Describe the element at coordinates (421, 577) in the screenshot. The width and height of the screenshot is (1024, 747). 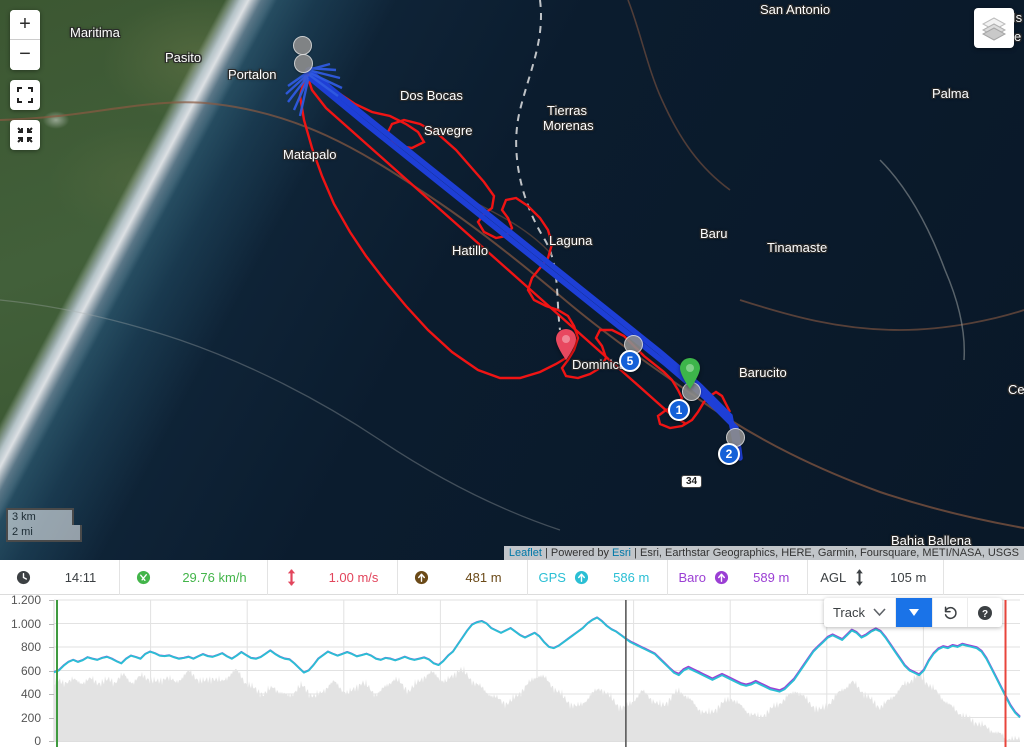
I see `altitude-icon` at that location.